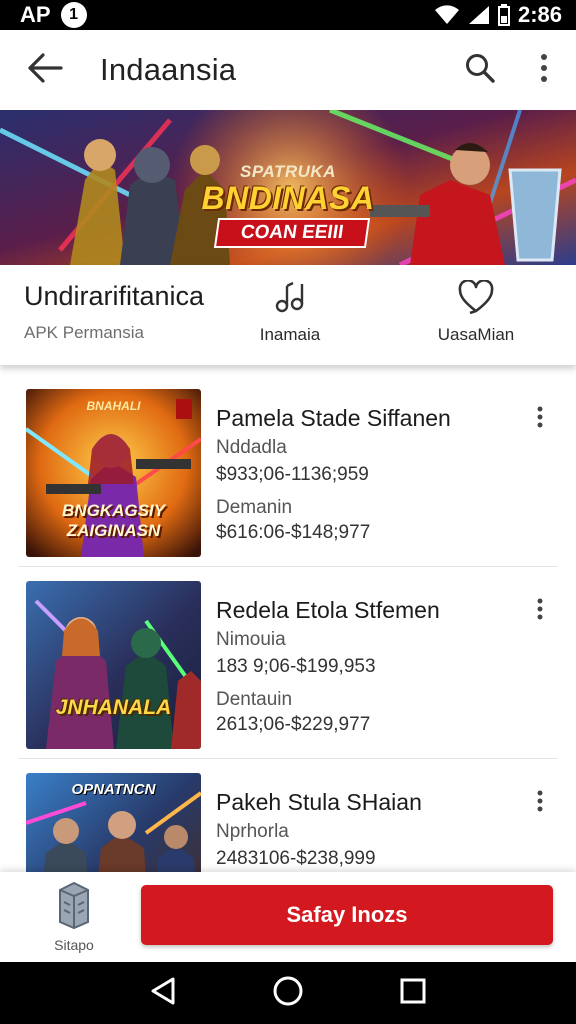  What do you see at coordinates (539, 14) in the screenshot?
I see `status-time: 2:86` at bounding box center [539, 14].